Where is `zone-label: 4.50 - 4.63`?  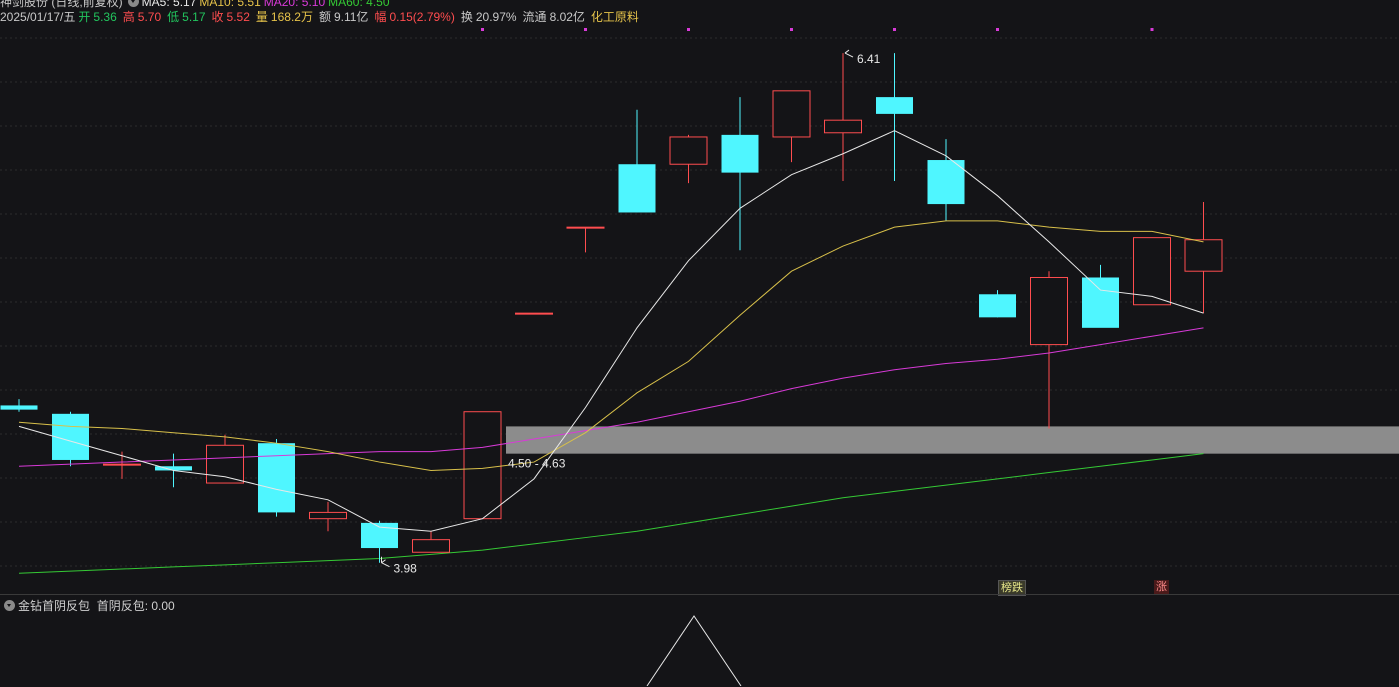 zone-label: 4.50 - 4.63 is located at coordinates (537, 464).